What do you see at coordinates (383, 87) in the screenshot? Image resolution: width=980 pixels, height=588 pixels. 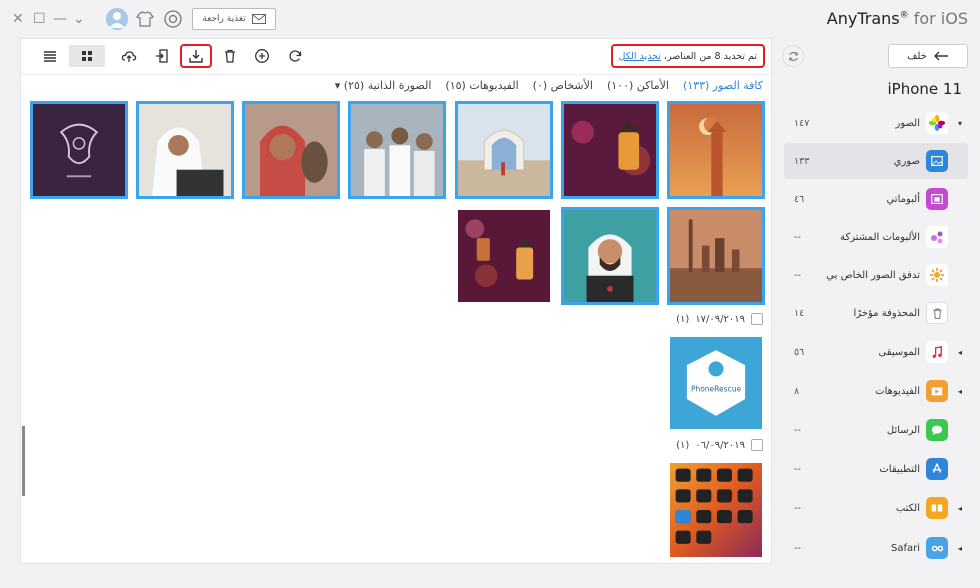 I see `filter-selfies: الصورة الذاتية (٢٥) ▾` at bounding box center [383, 87].